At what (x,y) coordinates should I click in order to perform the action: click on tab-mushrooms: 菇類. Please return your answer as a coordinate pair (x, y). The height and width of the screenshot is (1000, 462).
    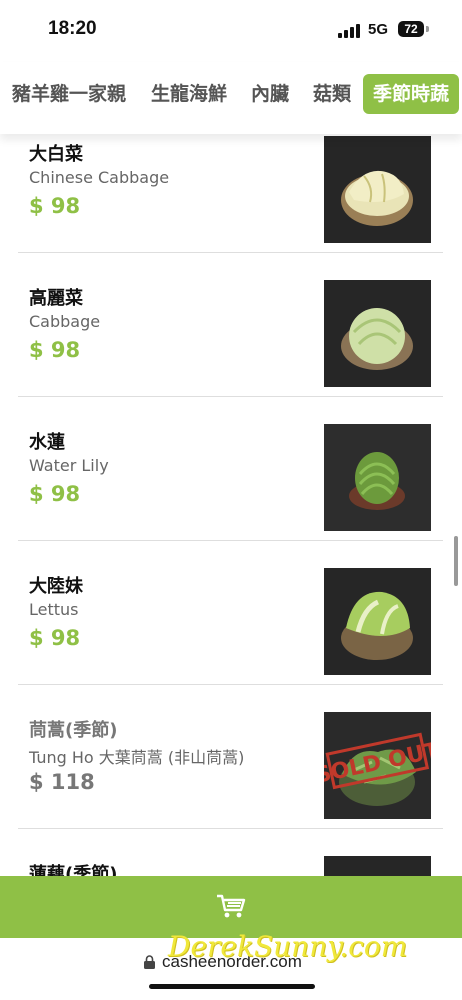
    Looking at the image, I should click on (332, 94).